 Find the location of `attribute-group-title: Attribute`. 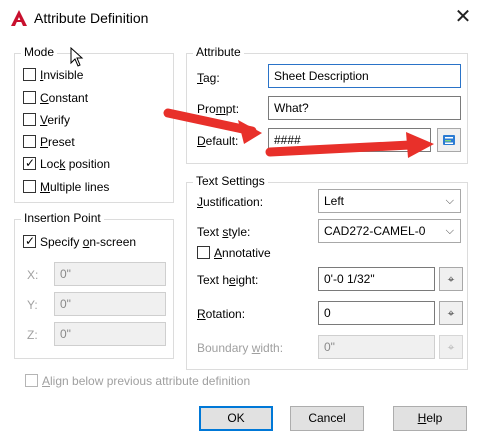

attribute-group-title: Attribute is located at coordinates (218, 52).